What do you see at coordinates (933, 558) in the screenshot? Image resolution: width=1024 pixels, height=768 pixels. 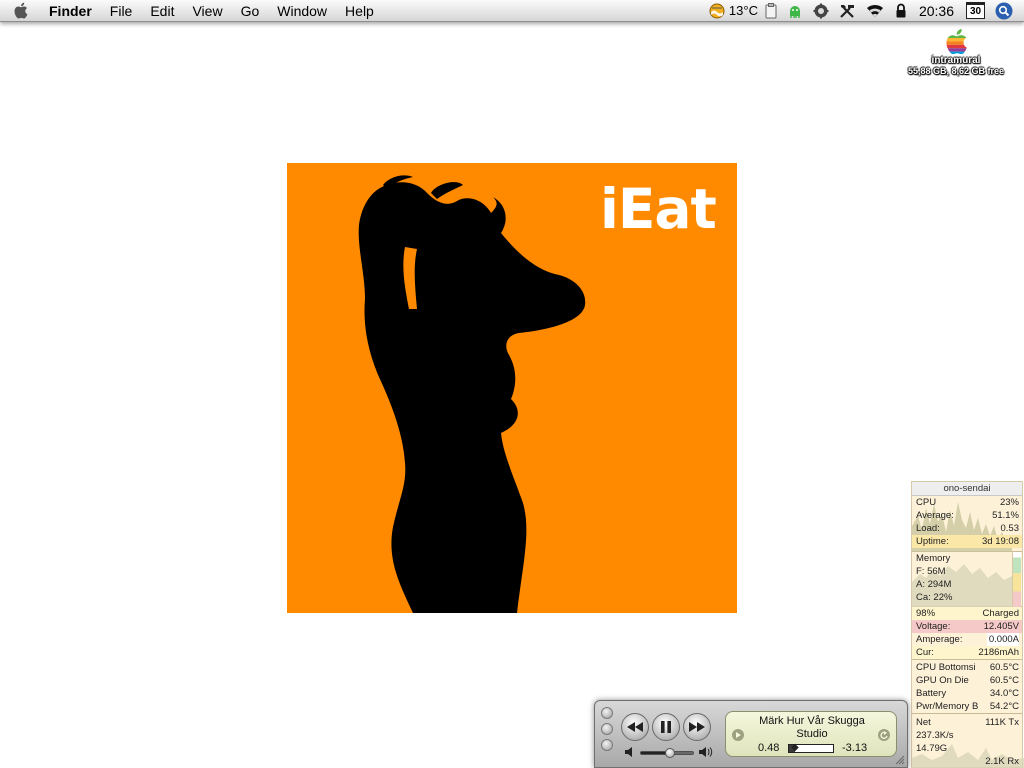 I see `memory-label: Memory` at bounding box center [933, 558].